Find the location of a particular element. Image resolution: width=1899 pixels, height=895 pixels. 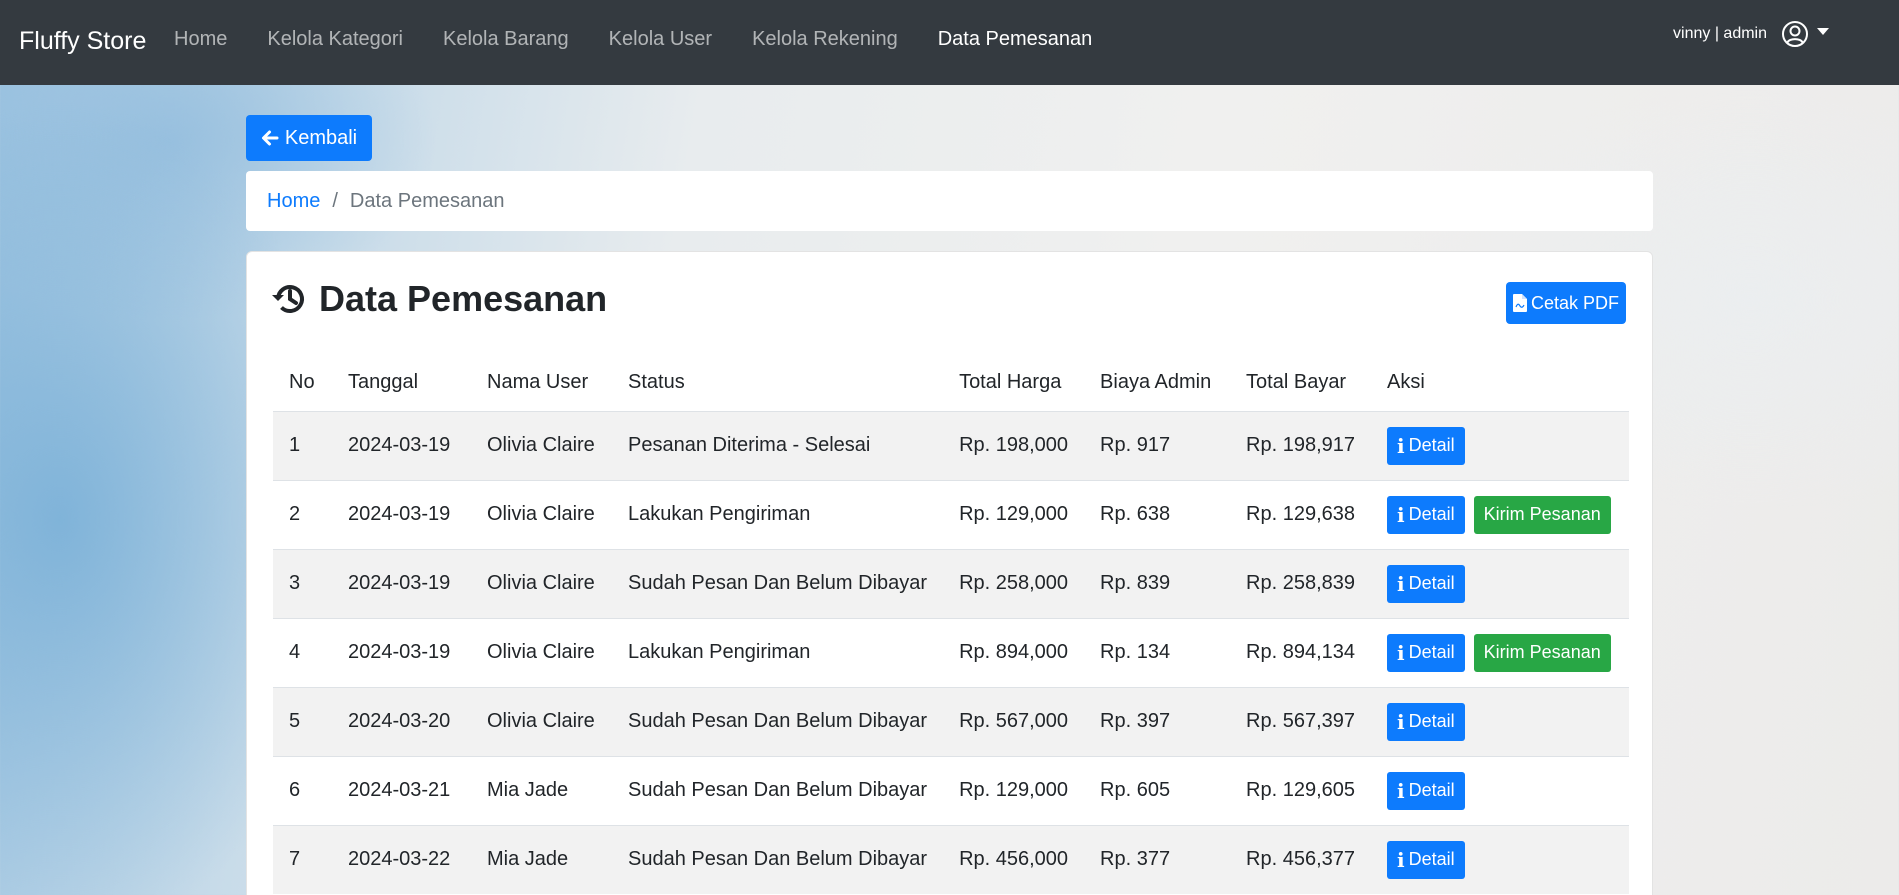

cell-total-harga: Rp. 198,000 is located at coordinates (1014, 445).